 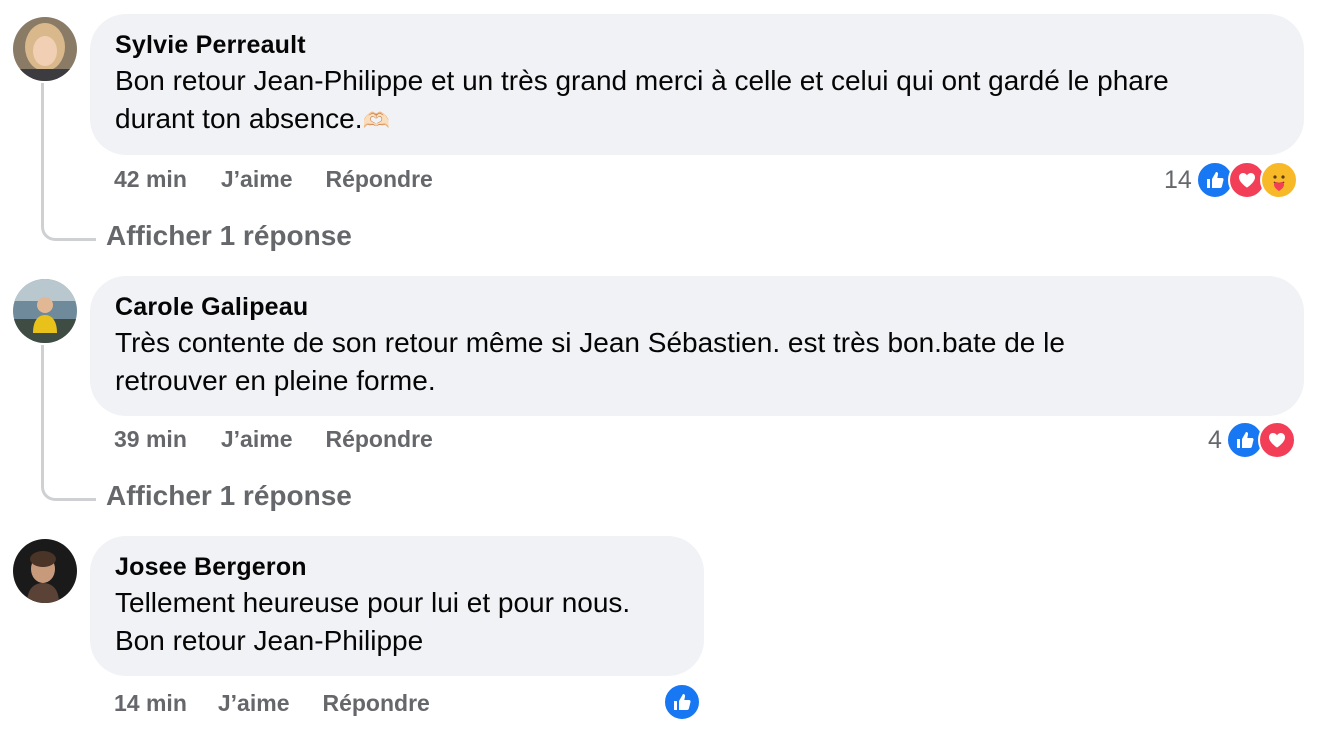 What do you see at coordinates (1276, 440) in the screenshot?
I see `love-icon` at bounding box center [1276, 440].